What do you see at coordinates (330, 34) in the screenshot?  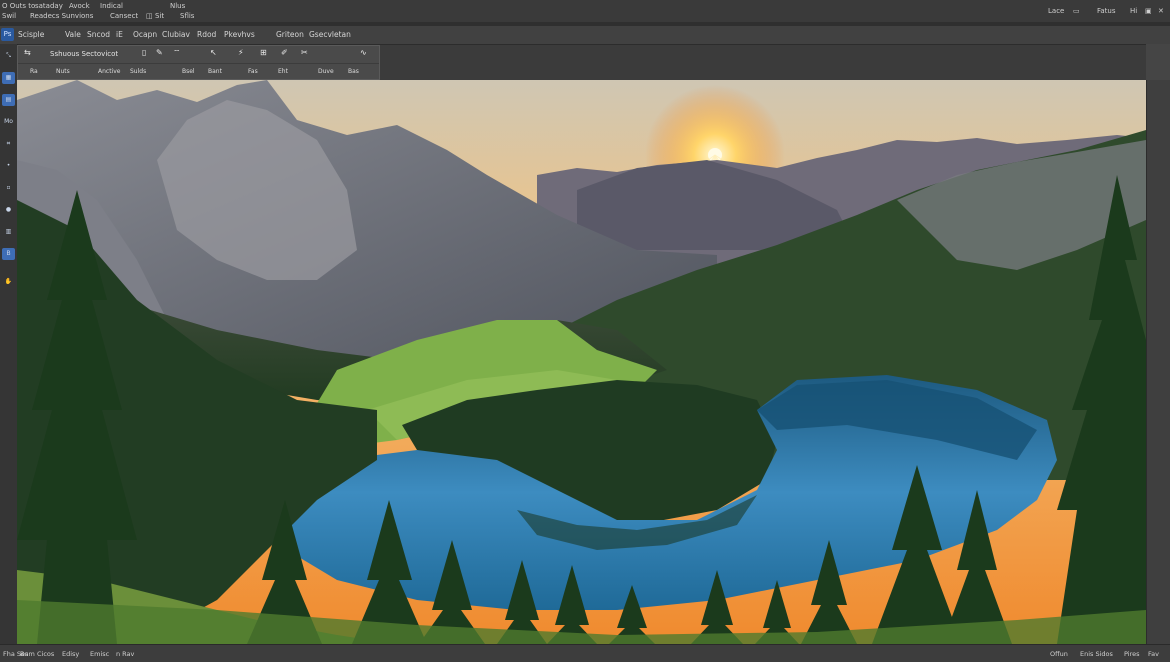 I see `menu-item-gsecvletan: Gsecvletan` at bounding box center [330, 34].